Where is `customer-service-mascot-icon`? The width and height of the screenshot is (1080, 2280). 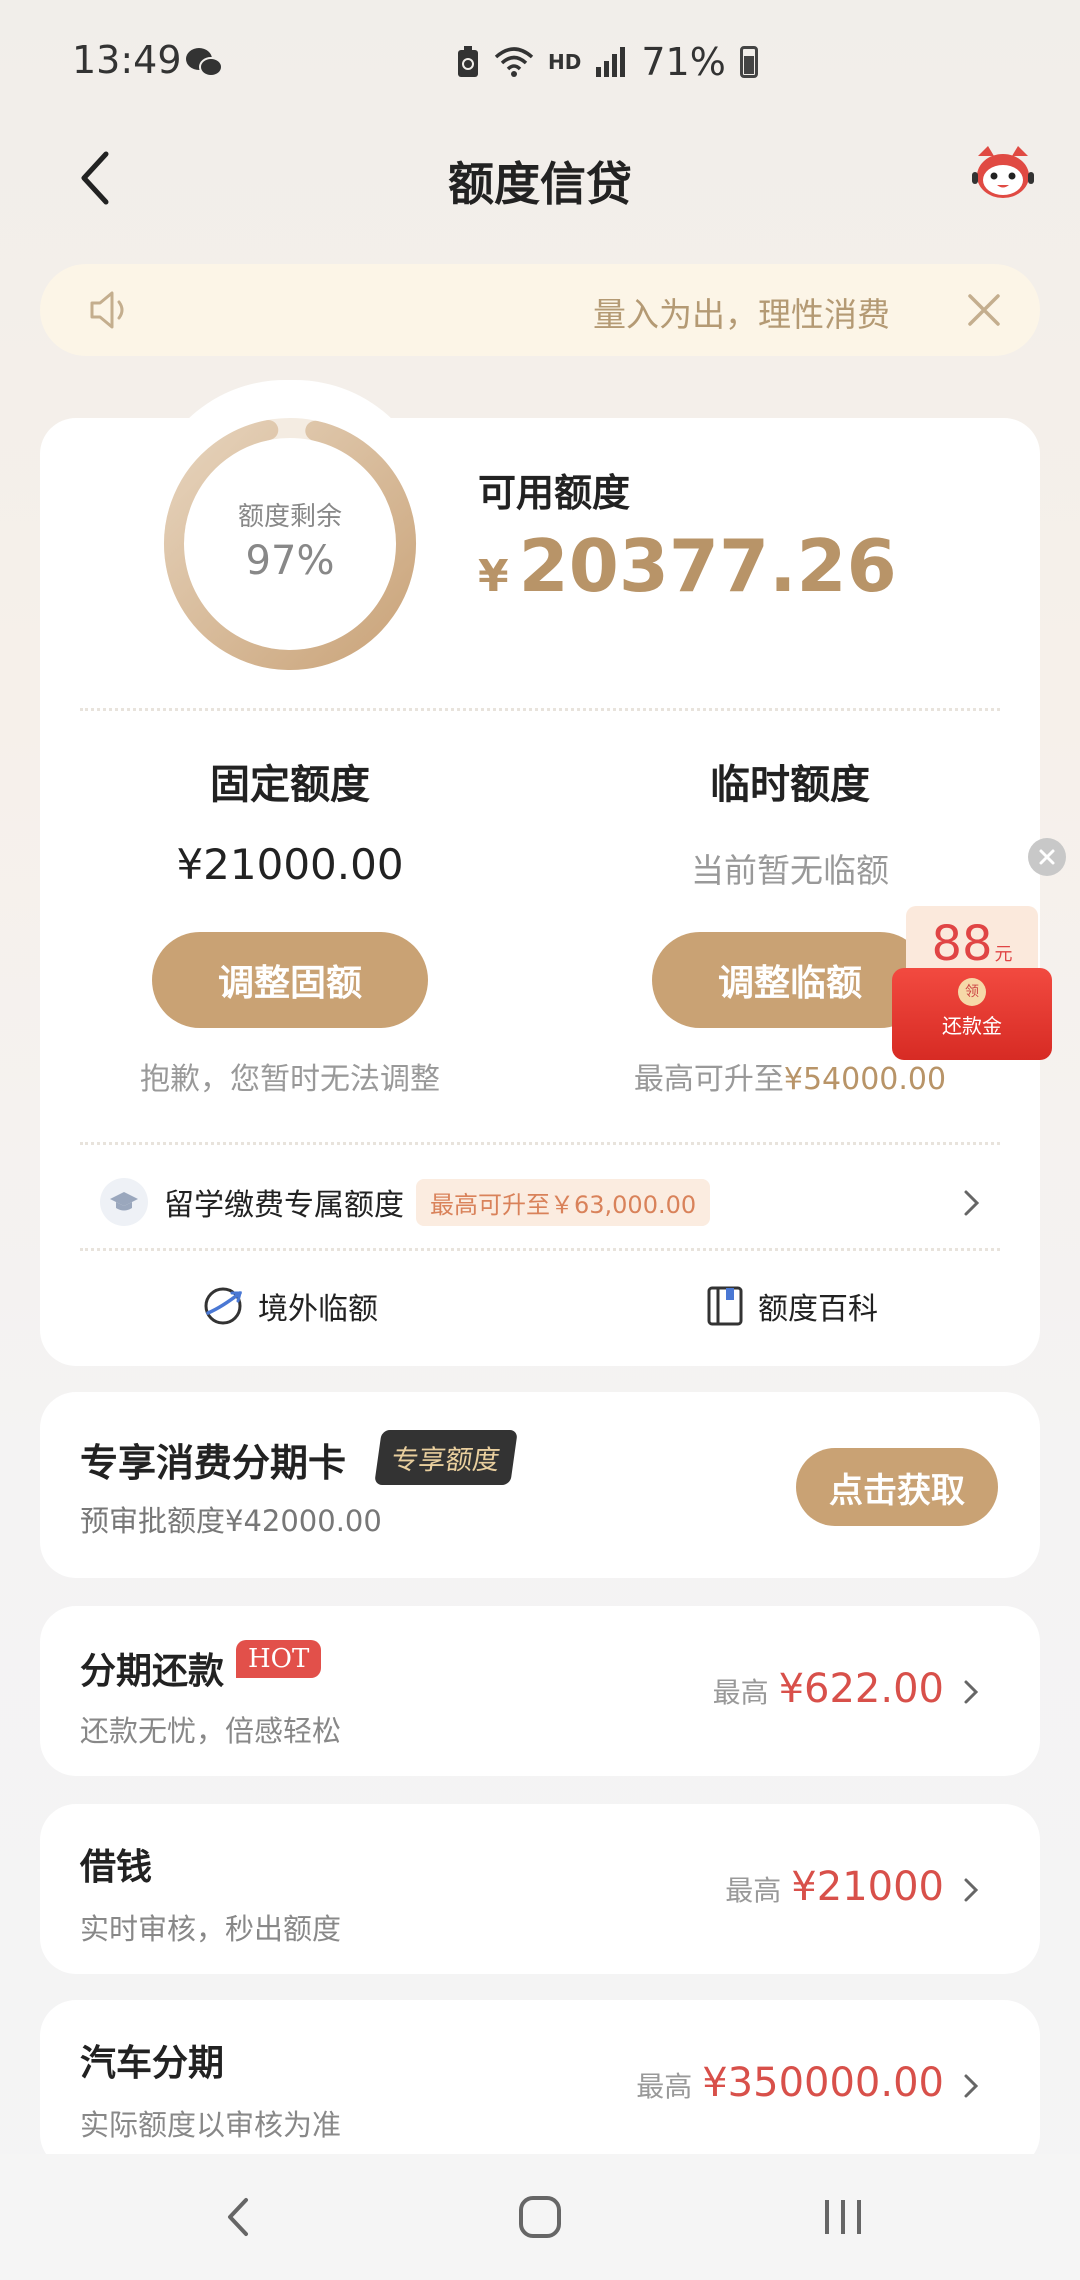
customer-service-mascot-icon is located at coordinates (1003, 175).